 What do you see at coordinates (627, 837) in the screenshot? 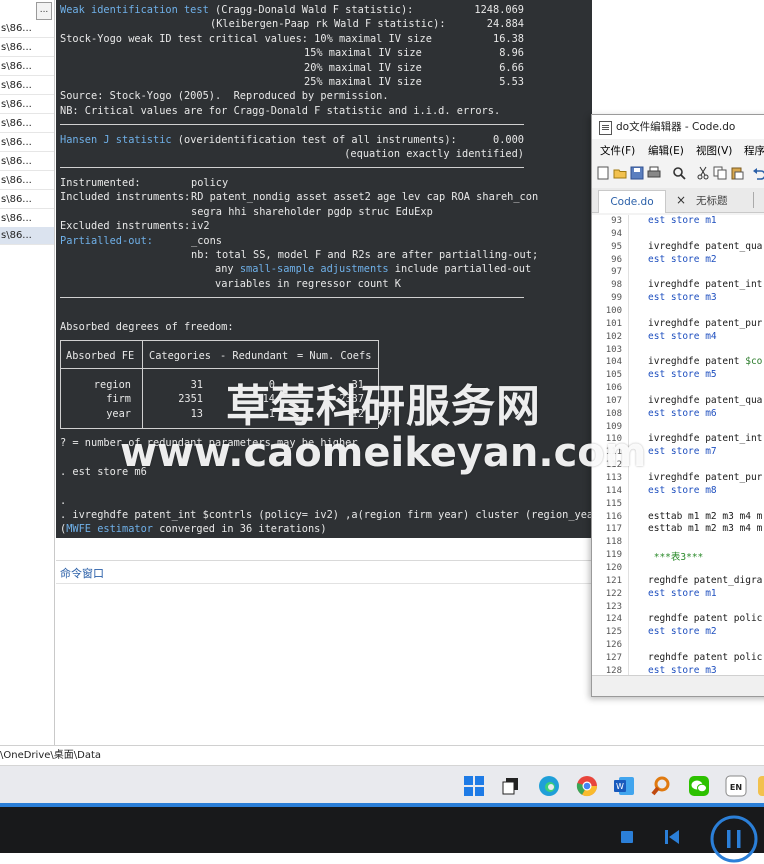
I see `stop-icon` at bounding box center [627, 837].